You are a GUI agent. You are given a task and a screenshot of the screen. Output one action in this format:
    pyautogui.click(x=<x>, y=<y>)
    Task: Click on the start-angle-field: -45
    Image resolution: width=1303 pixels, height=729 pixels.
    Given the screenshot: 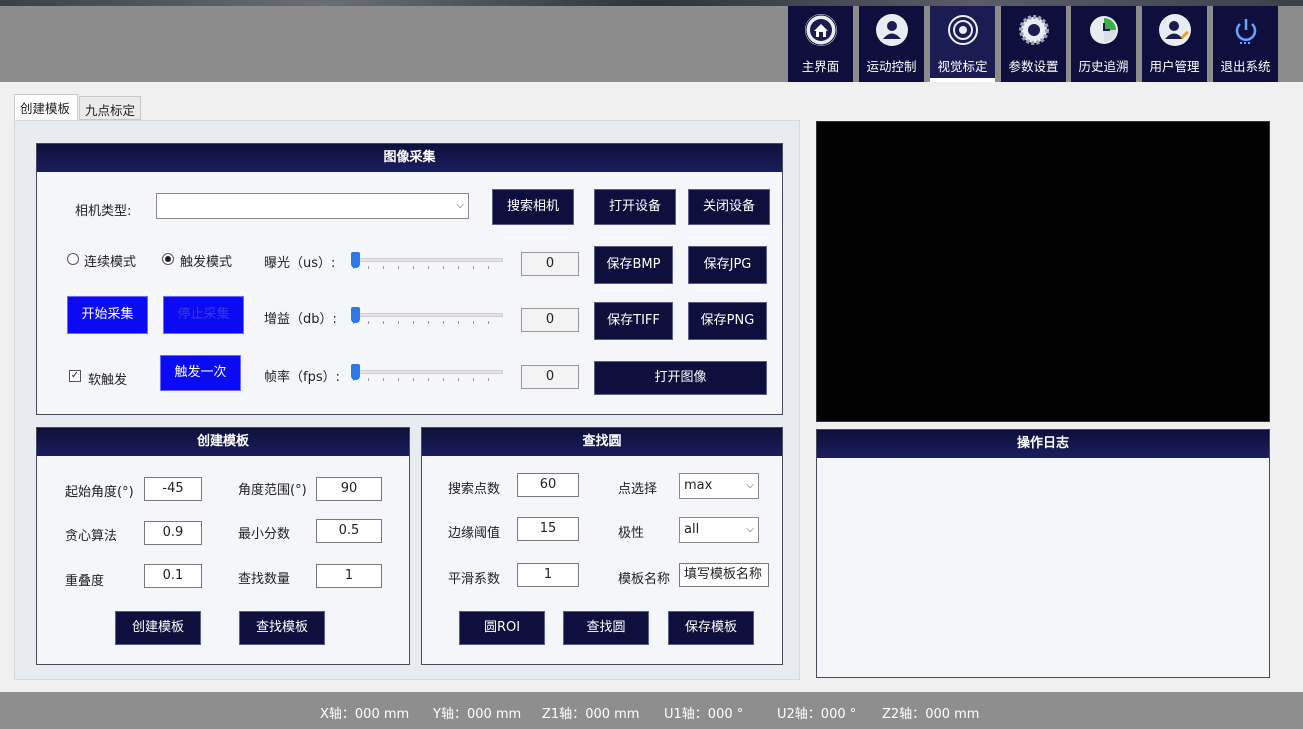 What is the action you would take?
    pyautogui.click(x=173, y=489)
    